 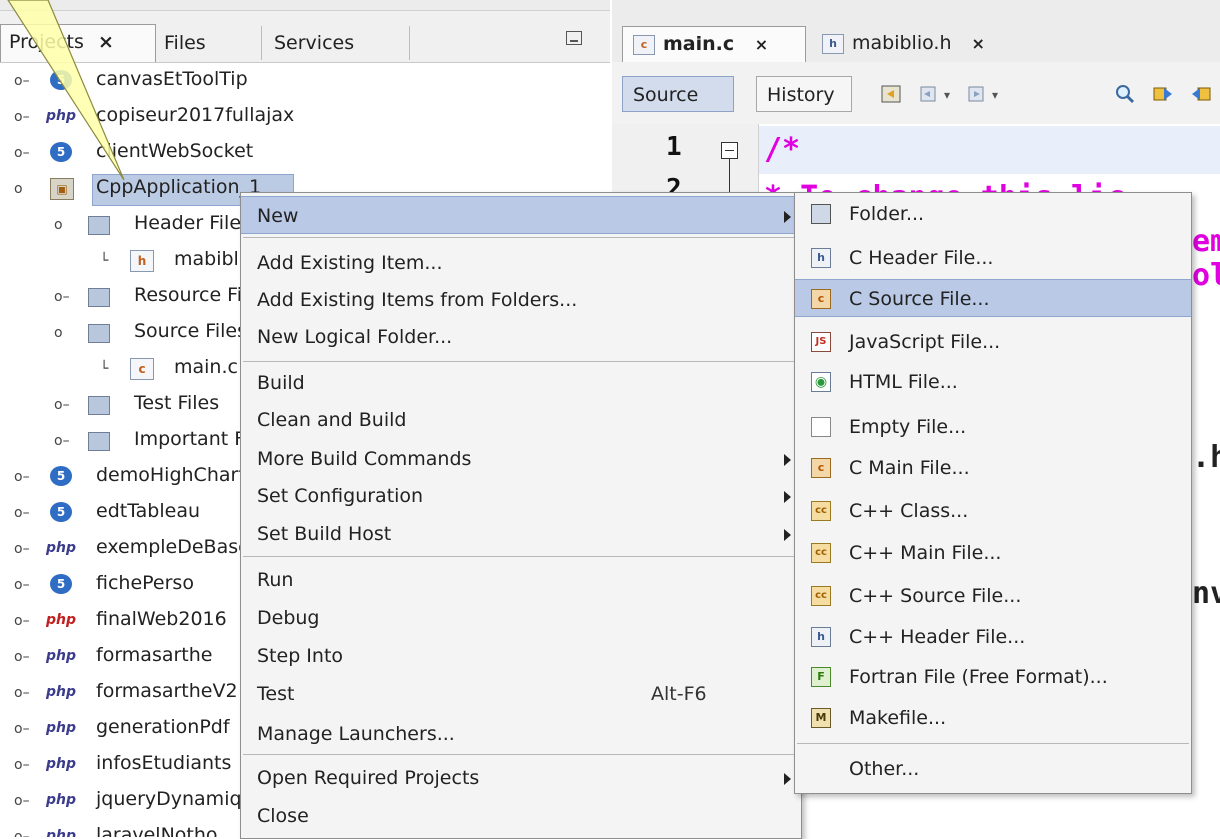 I want to click on code-fragment: nv, so click(x=1206, y=593).